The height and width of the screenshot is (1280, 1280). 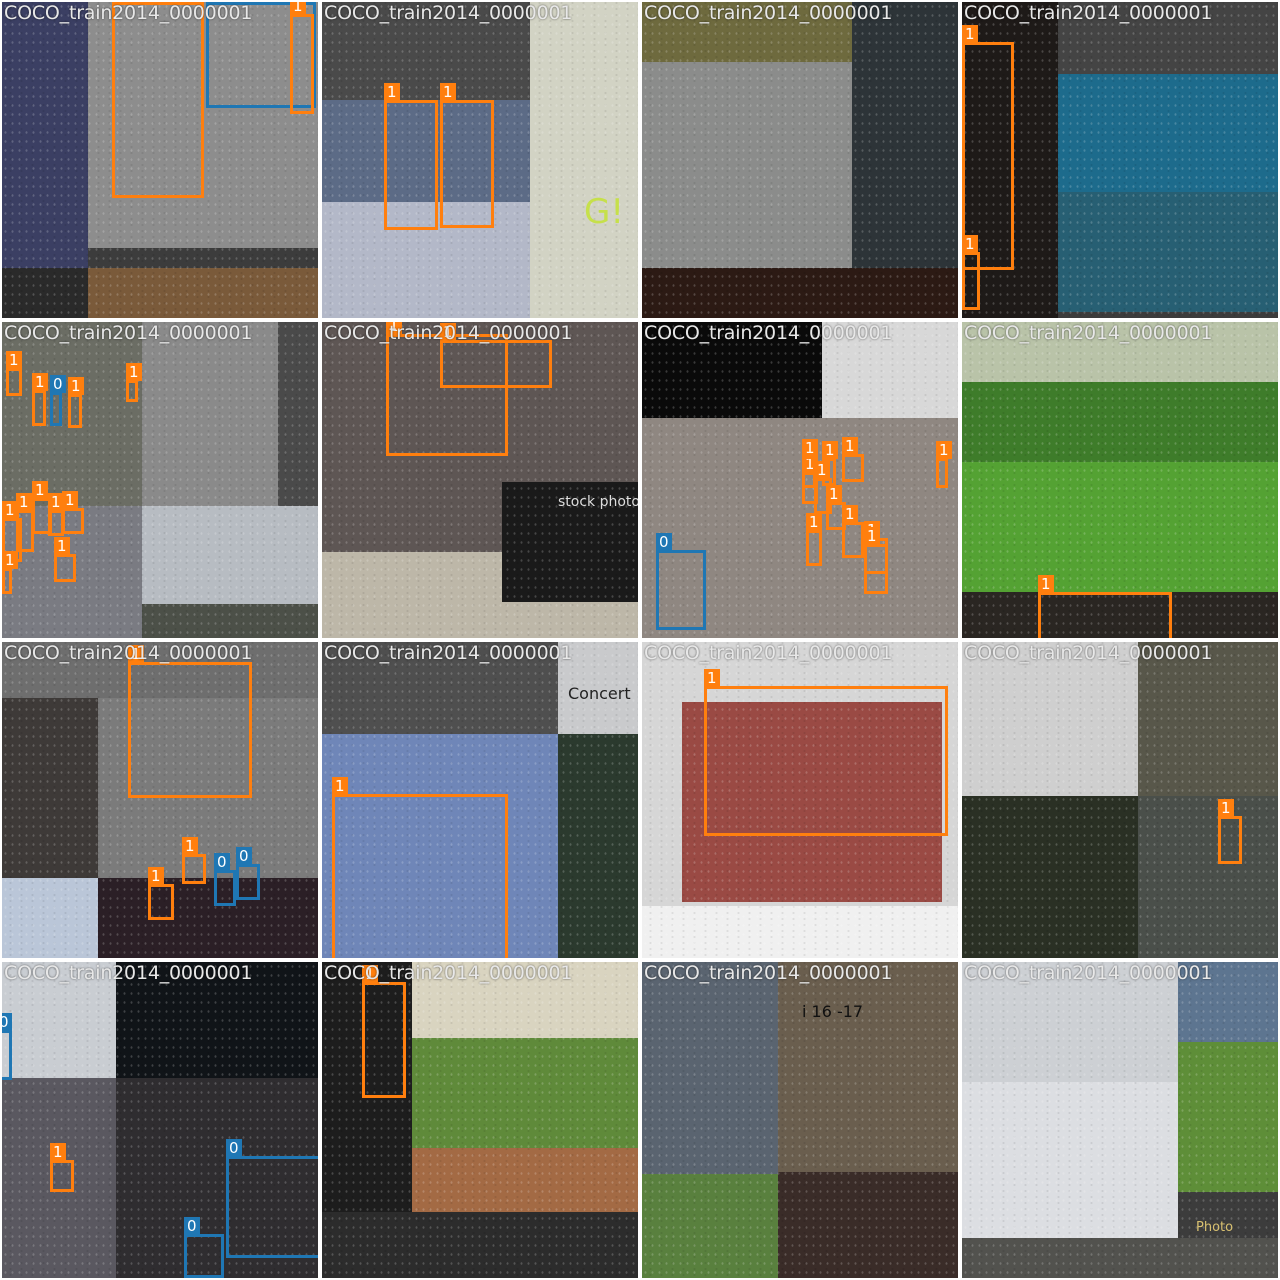 What do you see at coordinates (800, 480) in the screenshot?
I see `mosaic-tile: COCO_train2014_0000001011111111111` at bounding box center [800, 480].